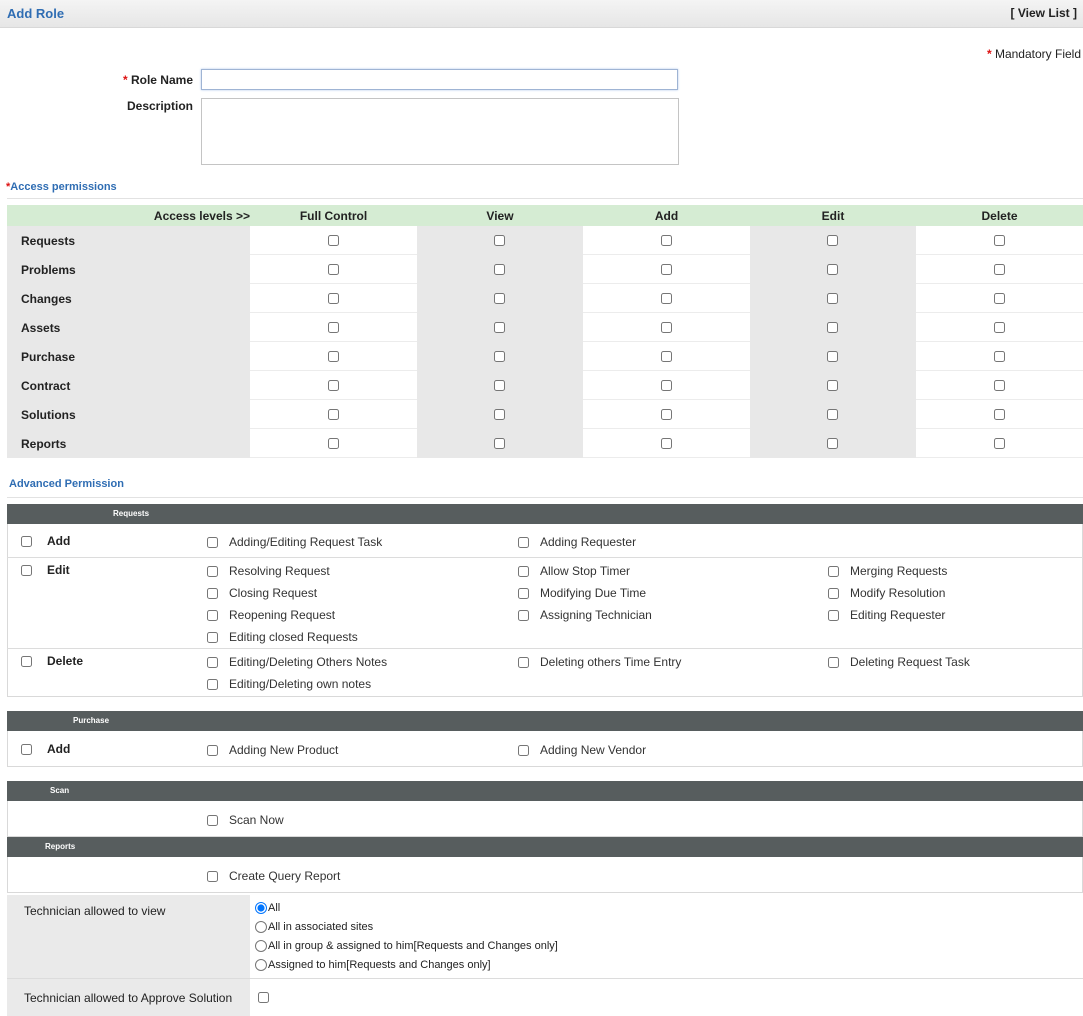 This screenshot has height=1016, width=1083. I want to click on technician-approve-checkbox, so click(263, 997).